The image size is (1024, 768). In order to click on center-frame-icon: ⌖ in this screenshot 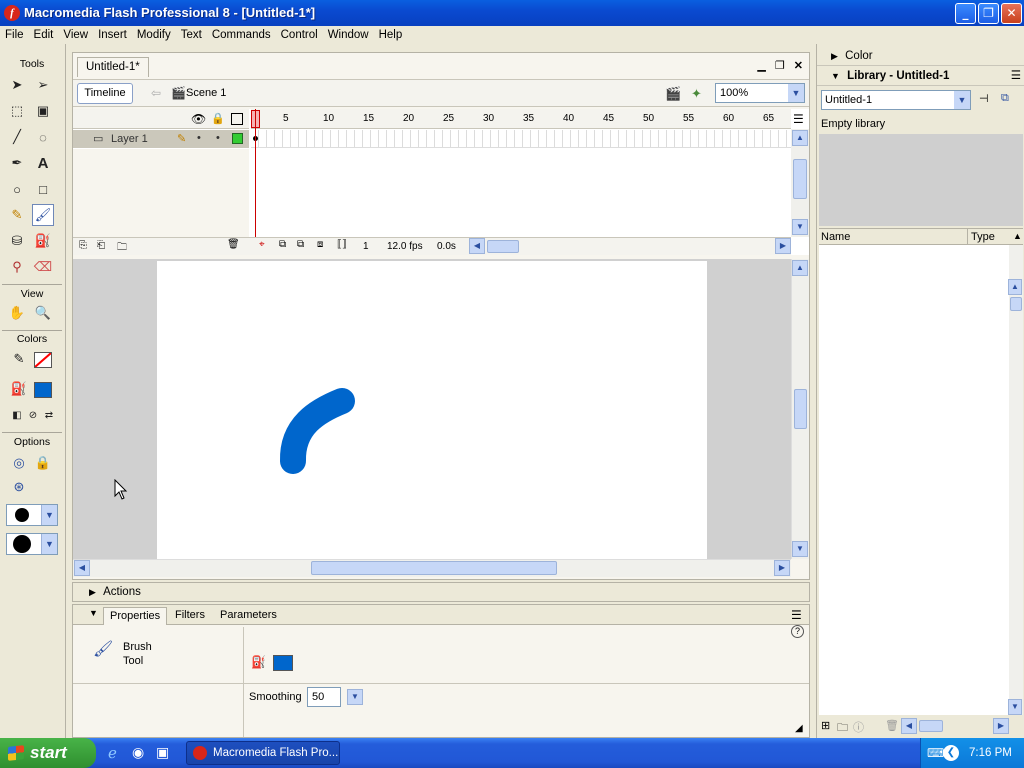, I will do `click(262, 244)`.